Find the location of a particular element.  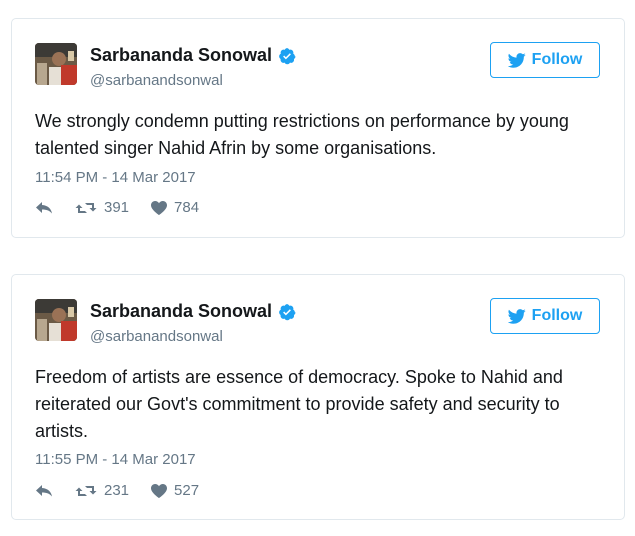

like-button: 784 is located at coordinates (175, 207).